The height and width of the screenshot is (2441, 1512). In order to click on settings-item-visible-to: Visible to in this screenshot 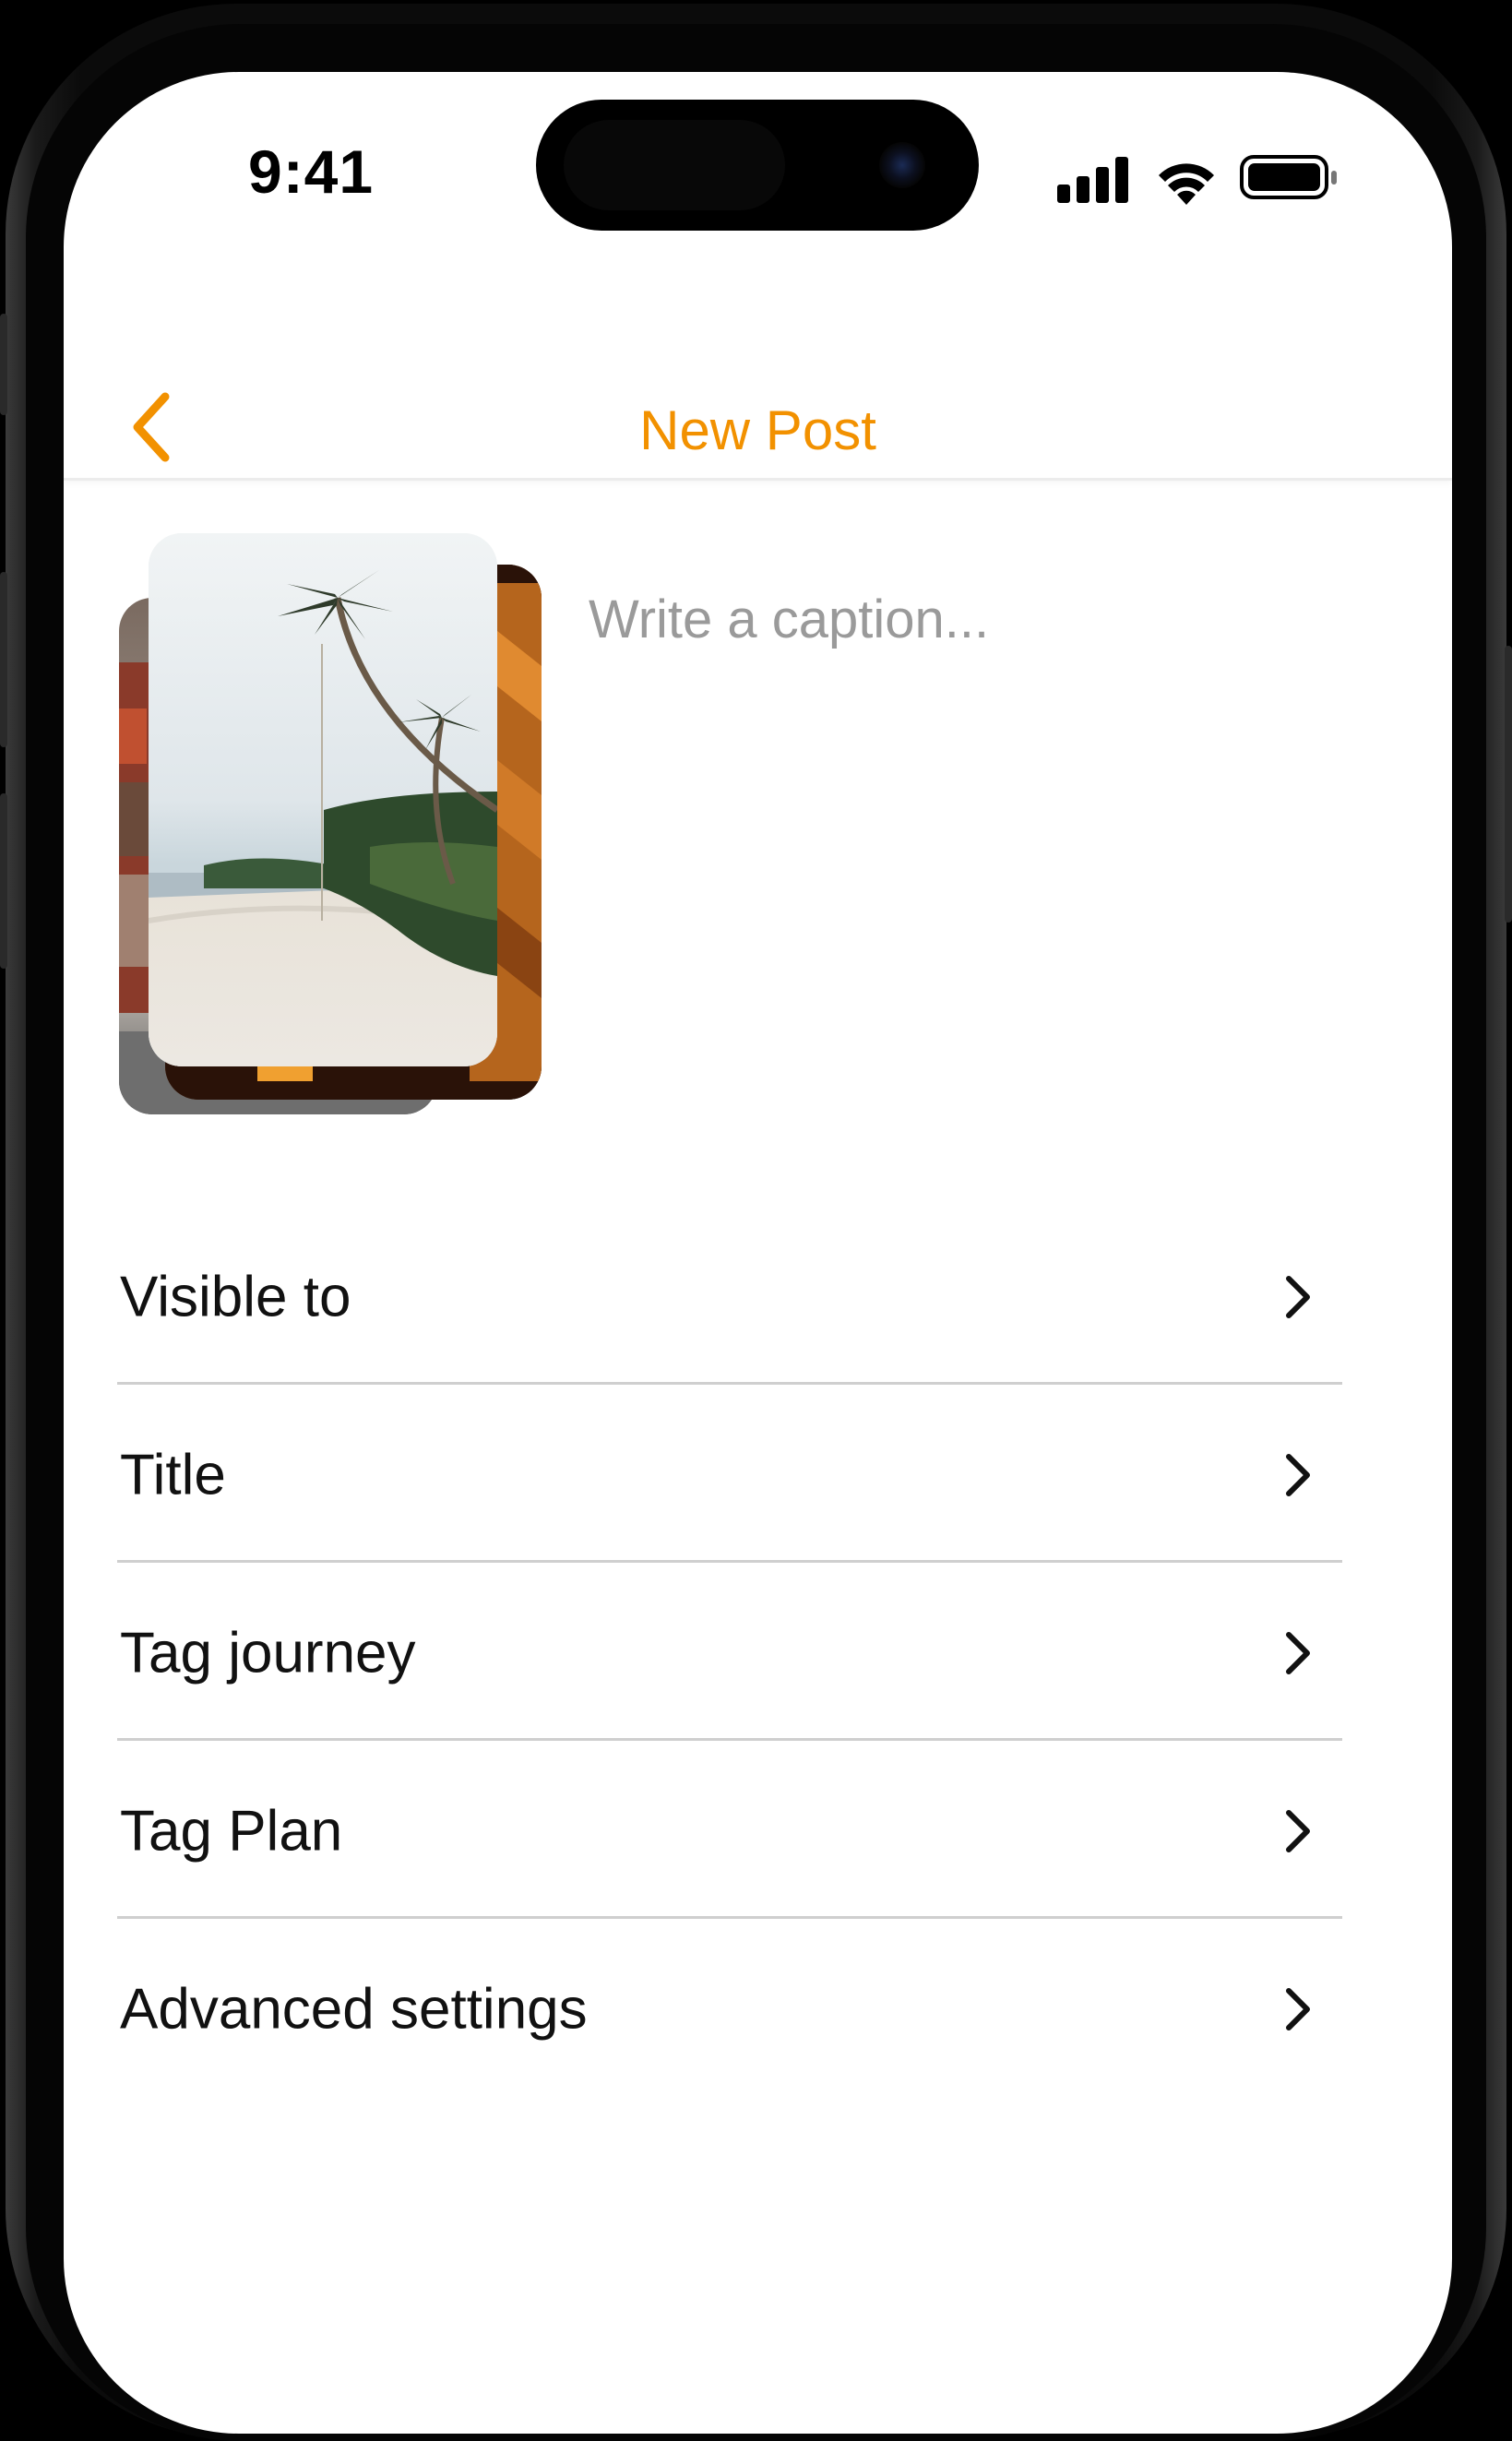, I will do `click(729, 1296)`.